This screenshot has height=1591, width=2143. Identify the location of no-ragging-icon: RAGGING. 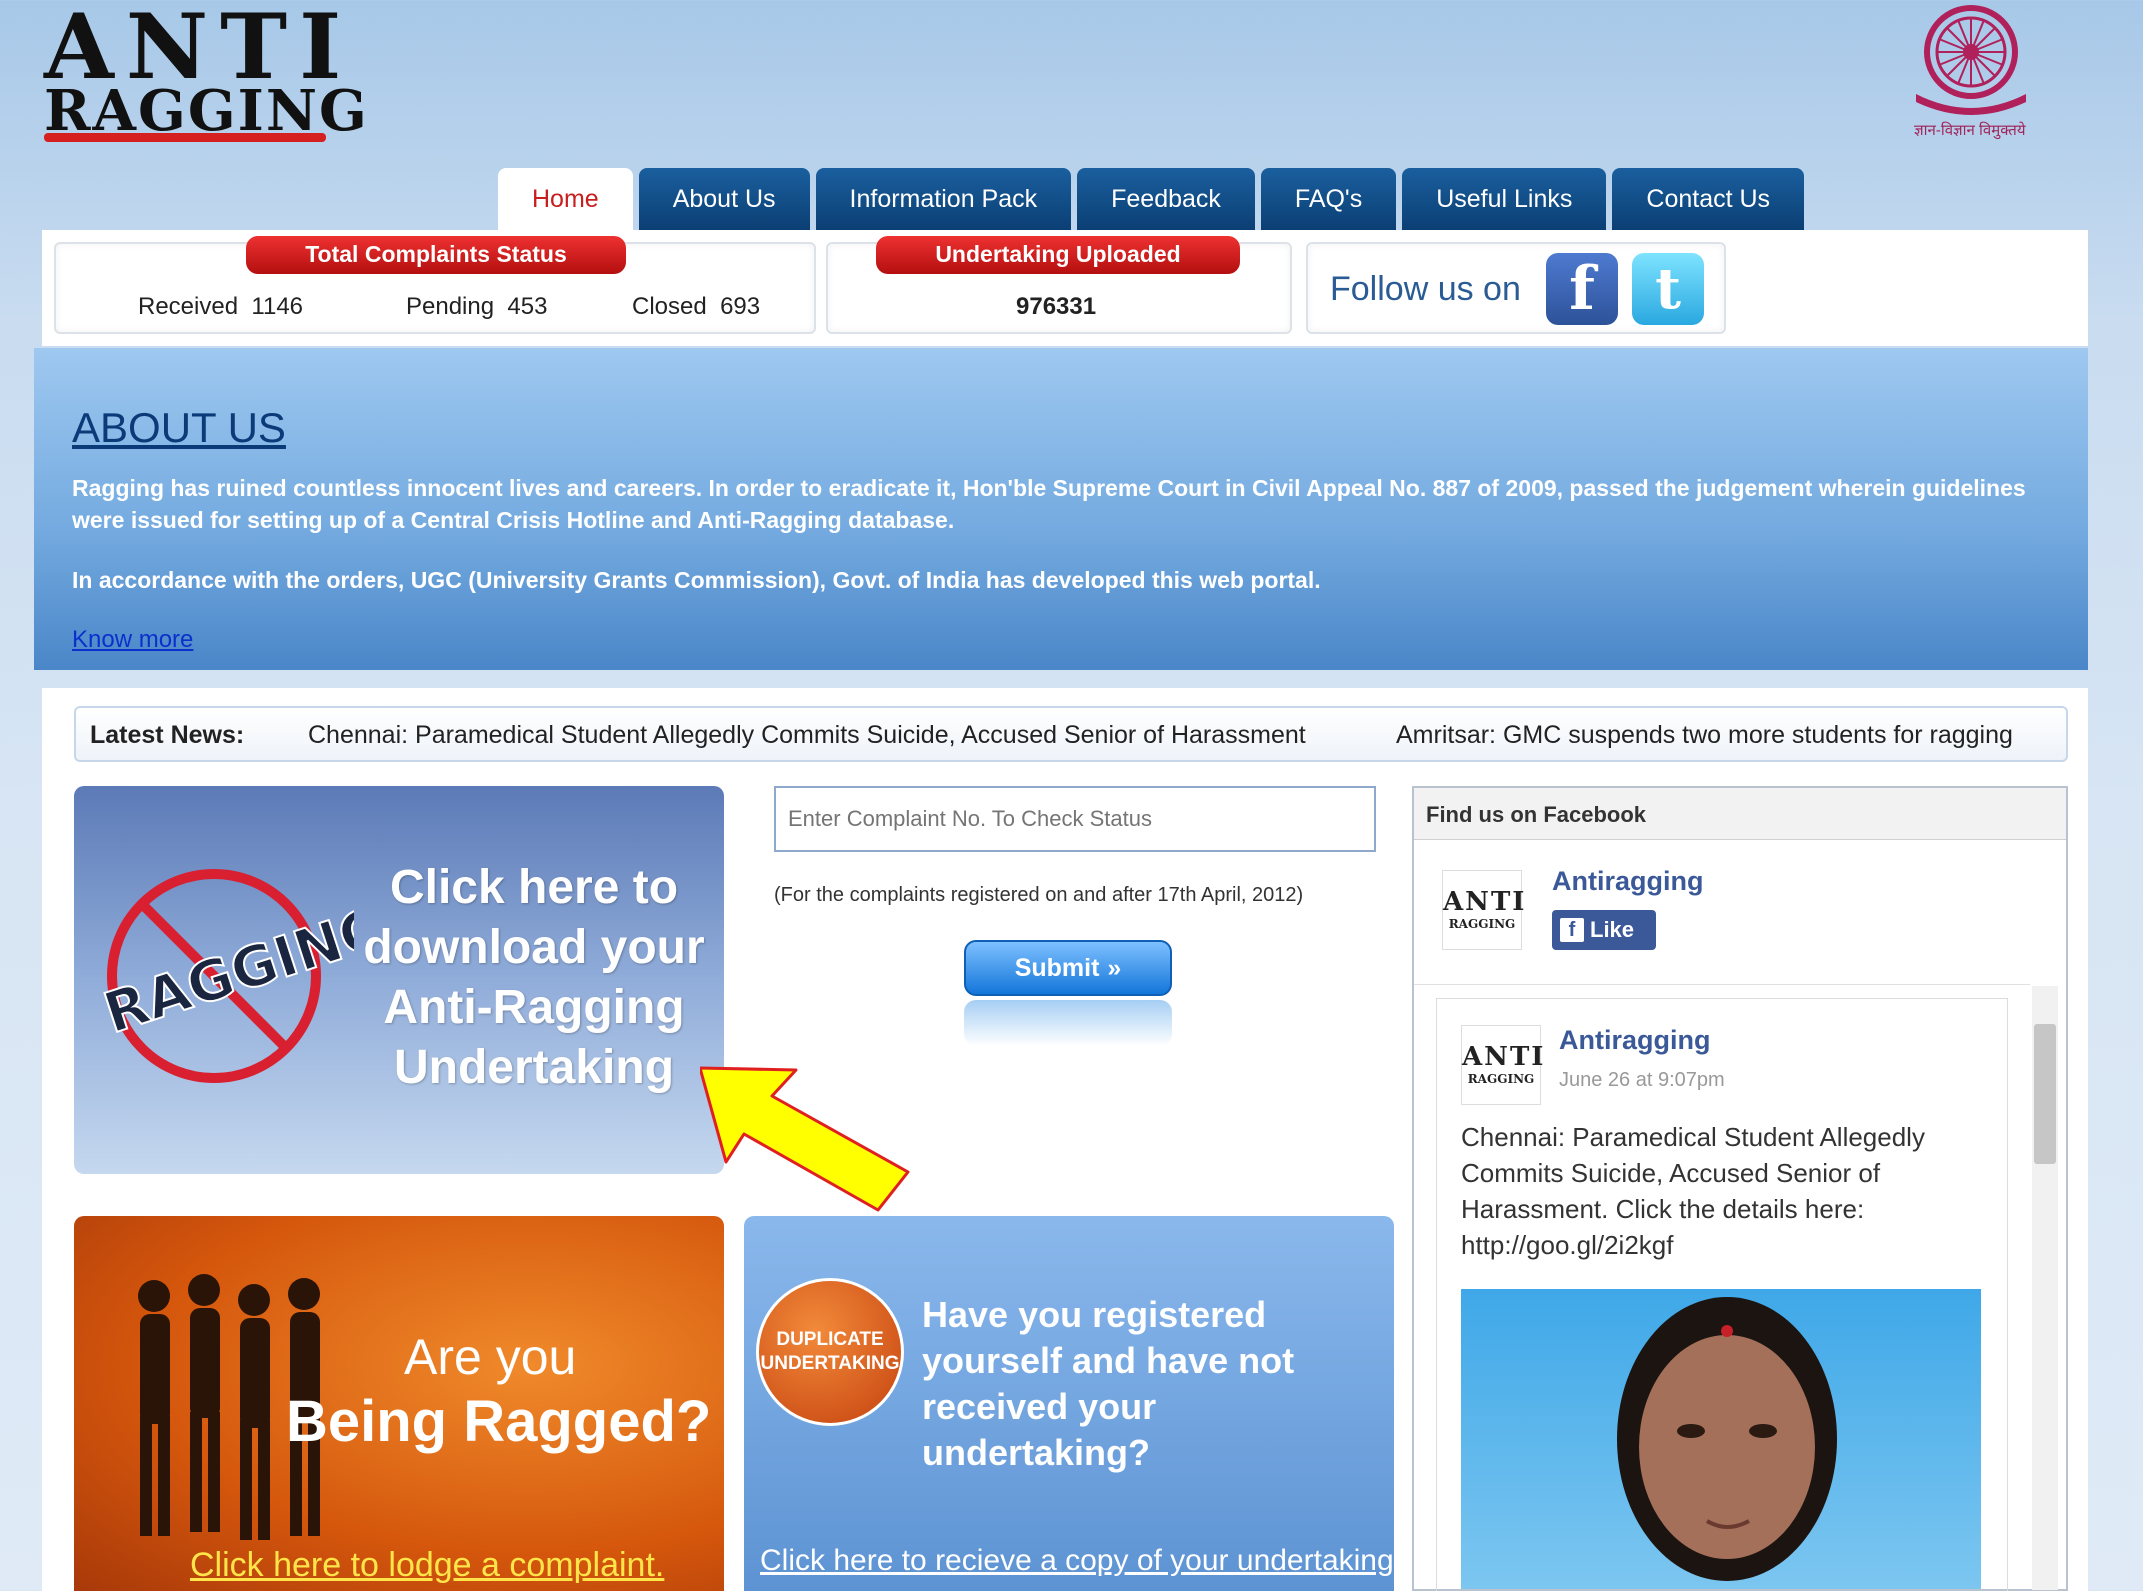
(224, 976).